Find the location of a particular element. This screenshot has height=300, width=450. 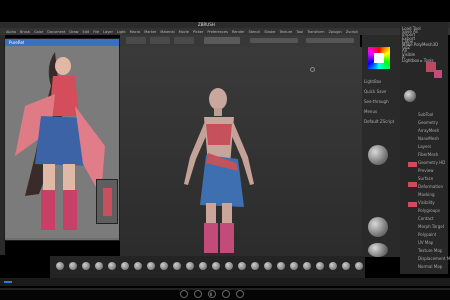

menu-item-alpha: Alpha is located at coordinates (11, 32).